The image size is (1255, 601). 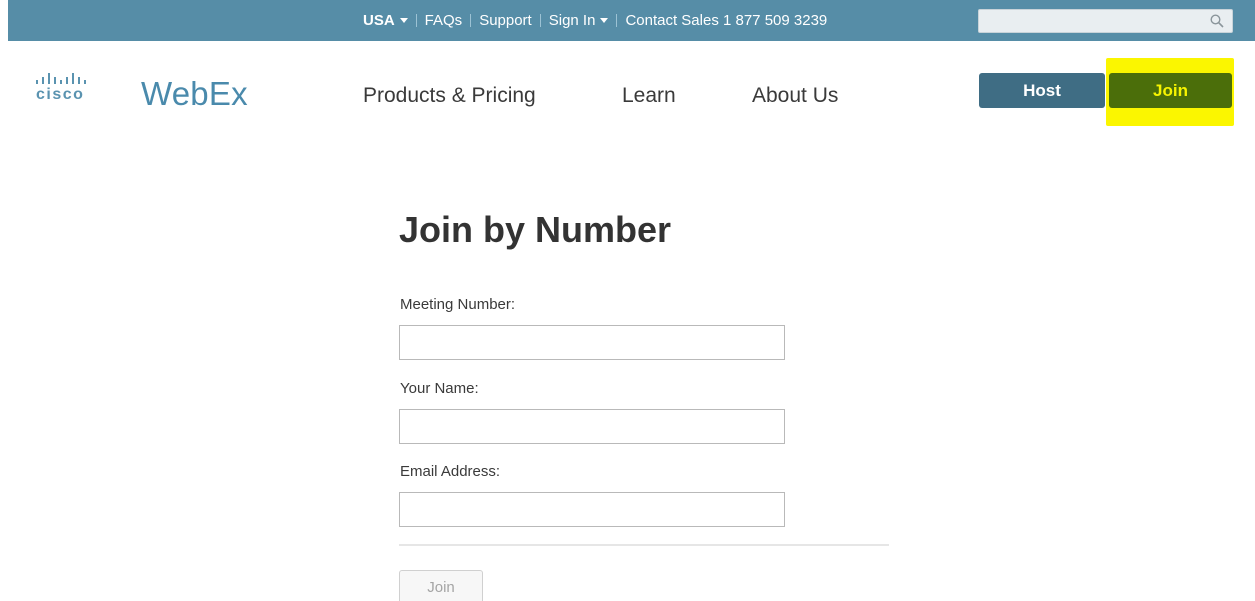 I want to click on cisco-wordmark: cisco, so click(x=60, y=94).